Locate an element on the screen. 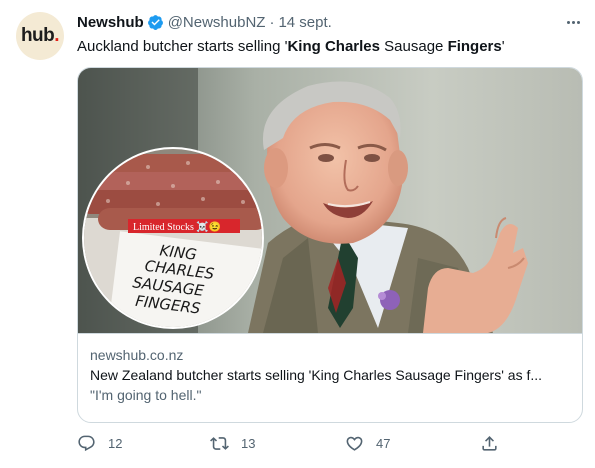  reply-icon is located at coordinates (86, 443).